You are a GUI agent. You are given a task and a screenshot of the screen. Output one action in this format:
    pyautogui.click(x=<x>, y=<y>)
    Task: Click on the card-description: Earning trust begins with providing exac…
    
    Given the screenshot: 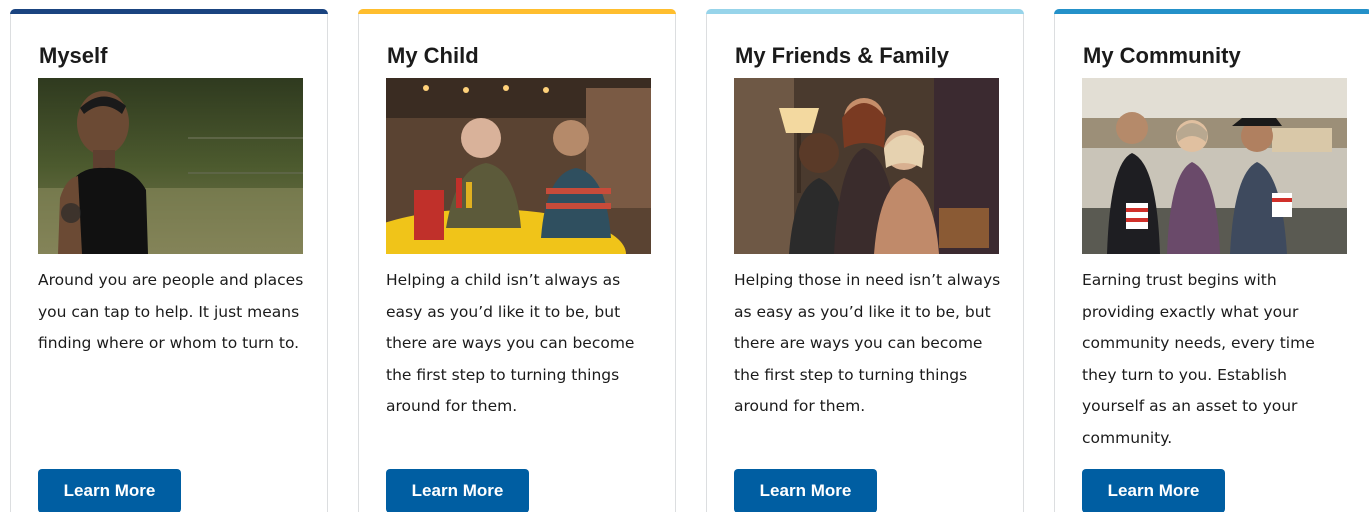 What is the action you would take?
    pyautogui.click(x=1198, y=359)
    